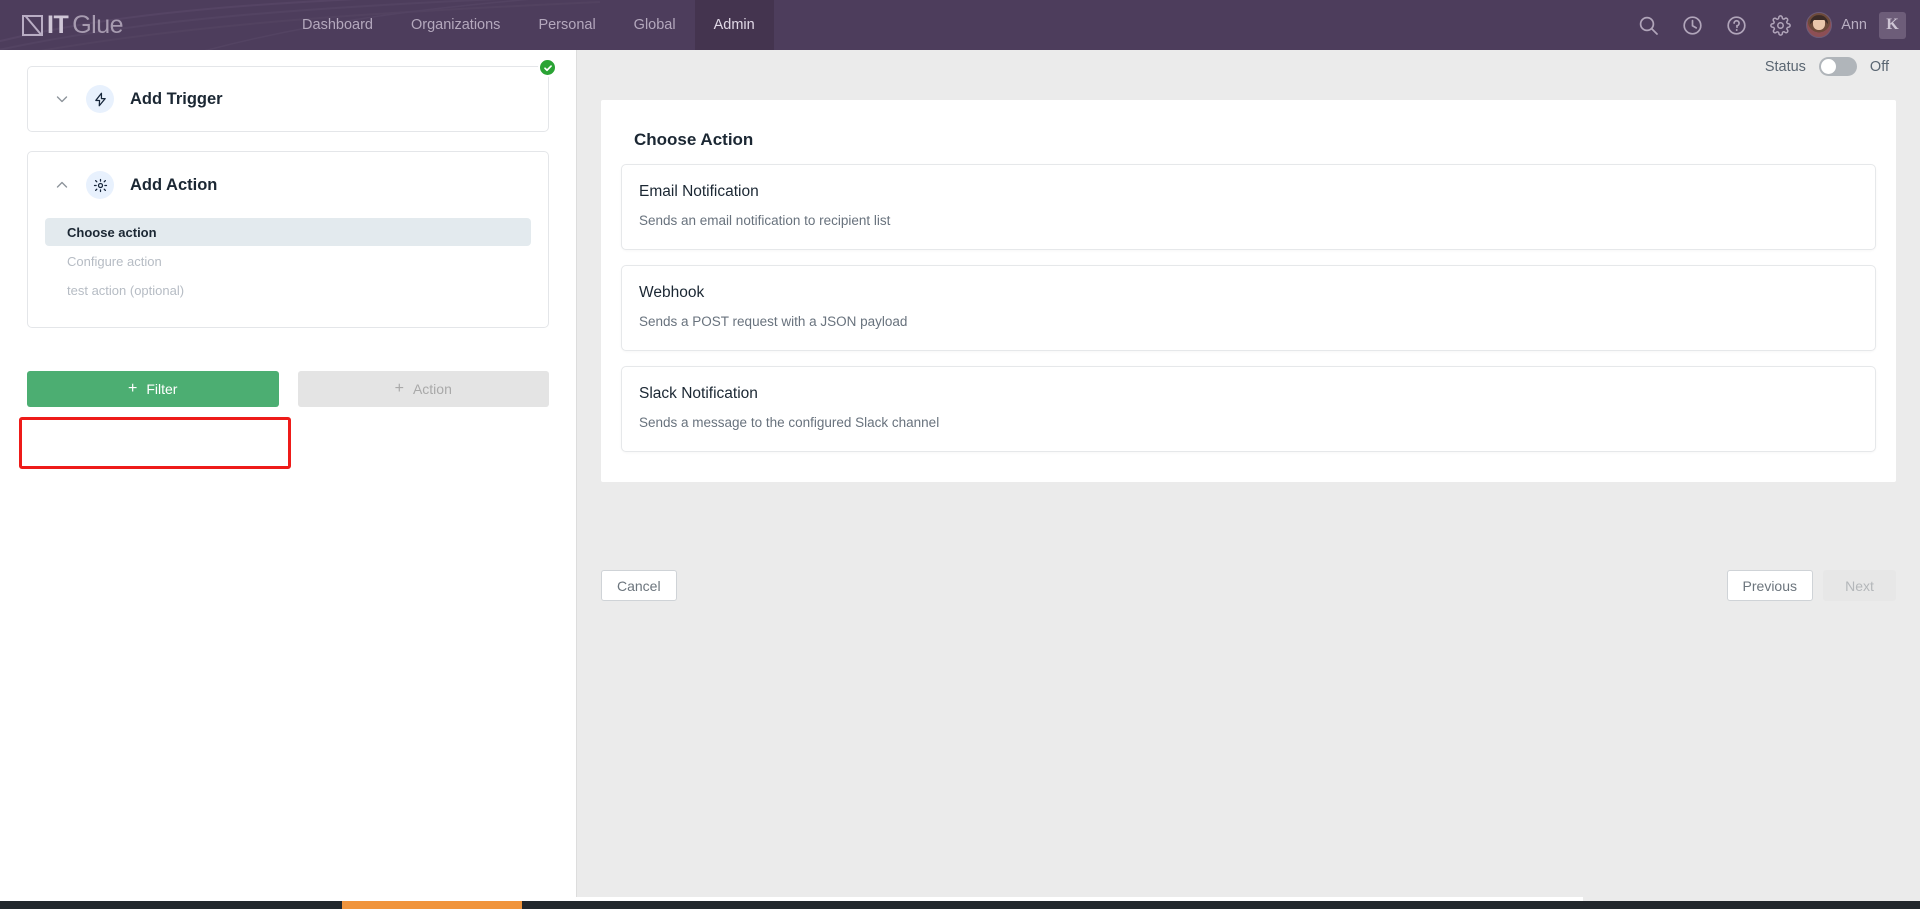 The width and height of the screenshot is (1920, 919). Describe the element at coordinates (125, 99) in the screenshot. I see `add-trigger-header: Add Trigger` at that location.